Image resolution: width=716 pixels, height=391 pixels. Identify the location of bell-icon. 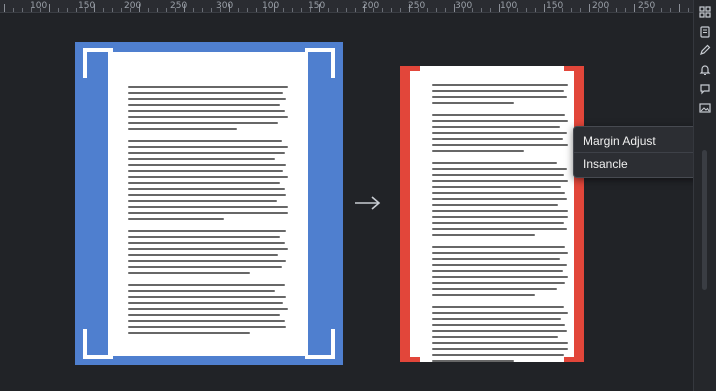
(705, 70).